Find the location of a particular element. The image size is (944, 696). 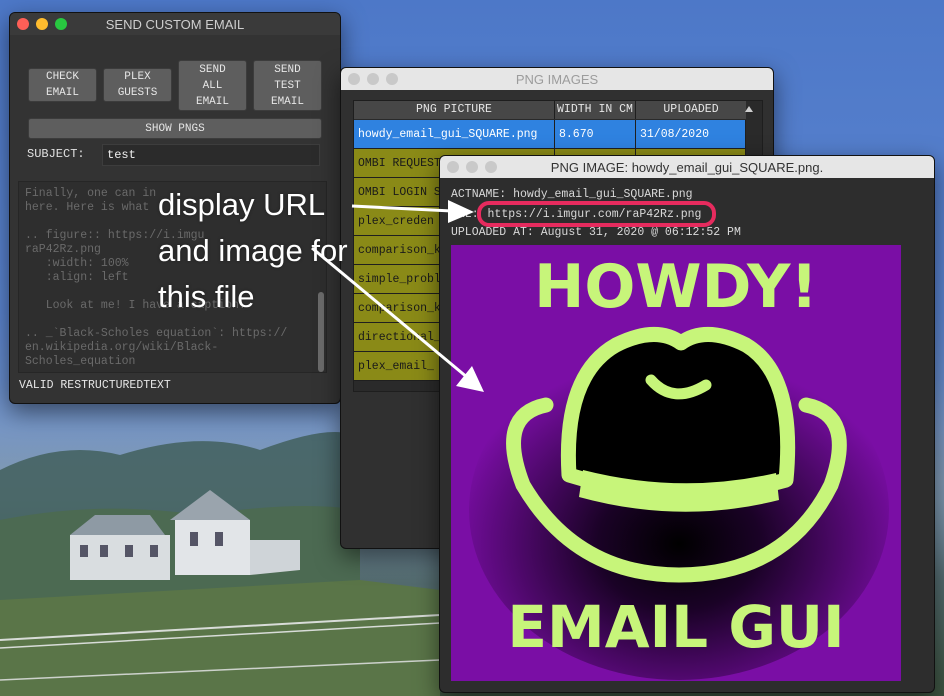

actname-text: ACTNAME: howdy_email_gui_SQUARE.png is located at coordinates (572, 194).